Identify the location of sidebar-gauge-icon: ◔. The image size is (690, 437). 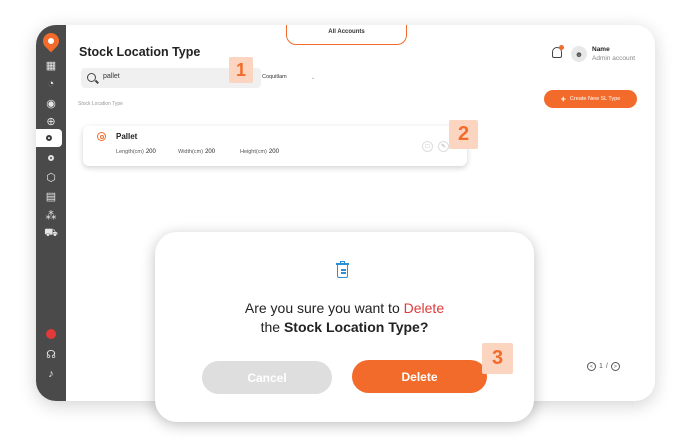
(51, 84).